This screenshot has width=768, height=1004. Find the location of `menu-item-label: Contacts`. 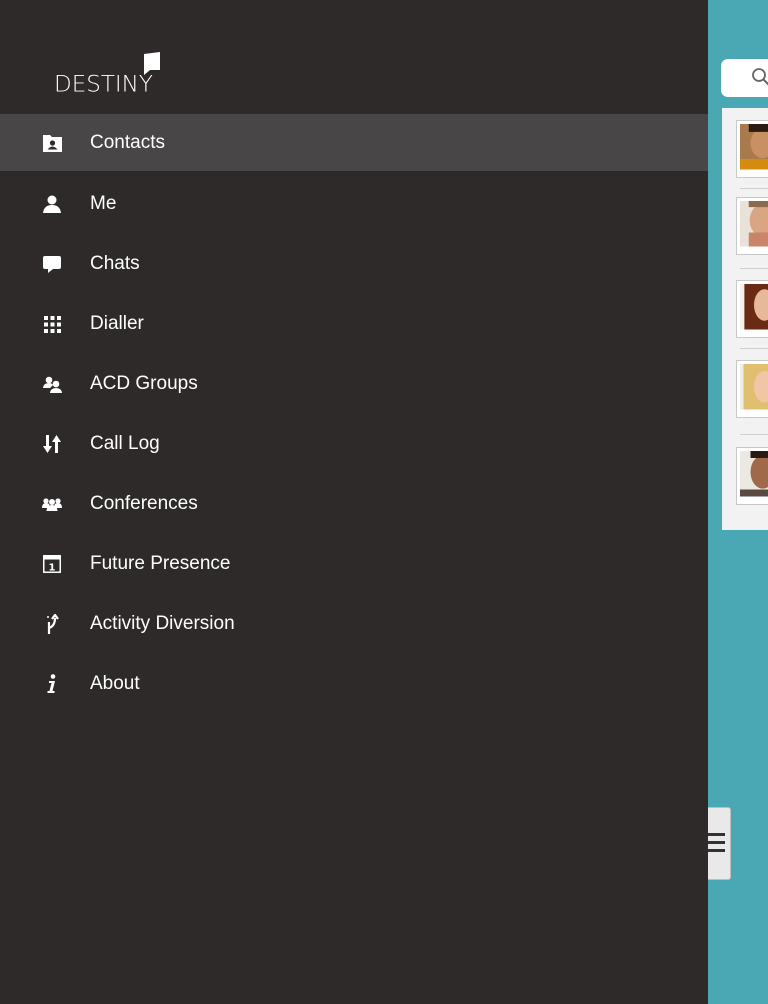

menu-item-label: Contacts is located at coordinates (127, 142).